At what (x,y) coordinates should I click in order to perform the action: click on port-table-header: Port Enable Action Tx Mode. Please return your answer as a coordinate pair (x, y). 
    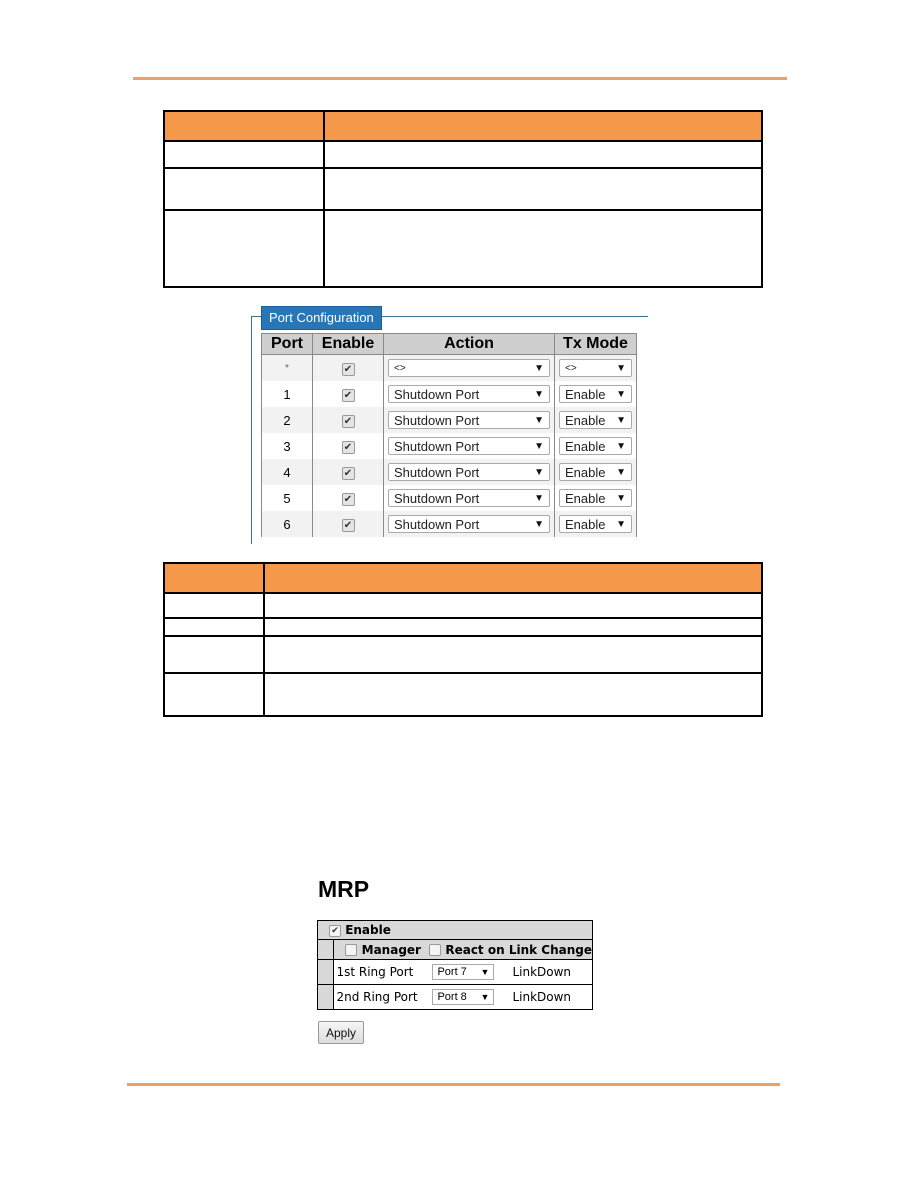
    Looking at the image, I should click on (449, 344).